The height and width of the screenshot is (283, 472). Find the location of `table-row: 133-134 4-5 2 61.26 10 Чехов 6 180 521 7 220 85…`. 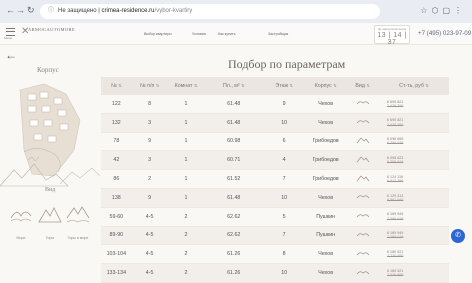

table-row: 133-134 4-5 2 61.26 10 Чехов 6 180 521 7 220 85… is located at coordinates (275, 273).